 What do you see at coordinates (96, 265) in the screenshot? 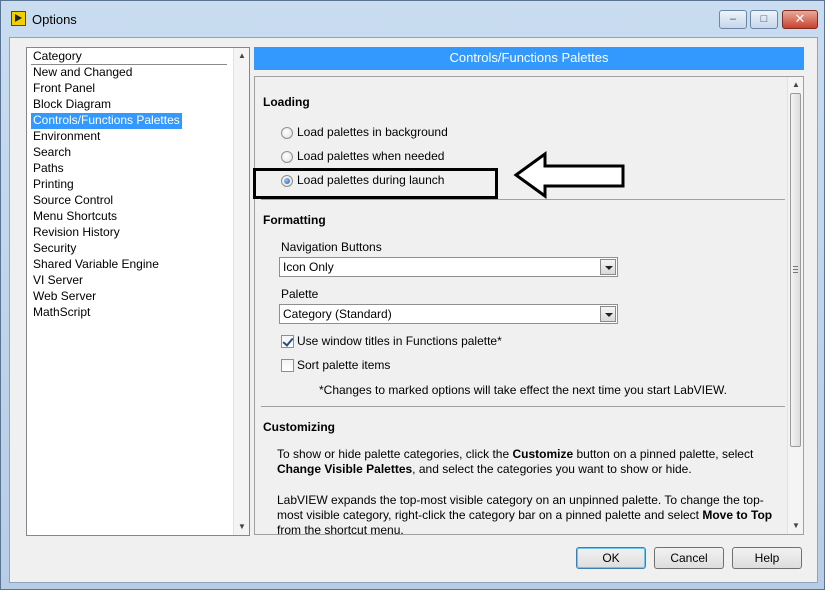
I see `category-item-shared-variable-engine: Shared Variable Engine` at bounding box center [96, 265].